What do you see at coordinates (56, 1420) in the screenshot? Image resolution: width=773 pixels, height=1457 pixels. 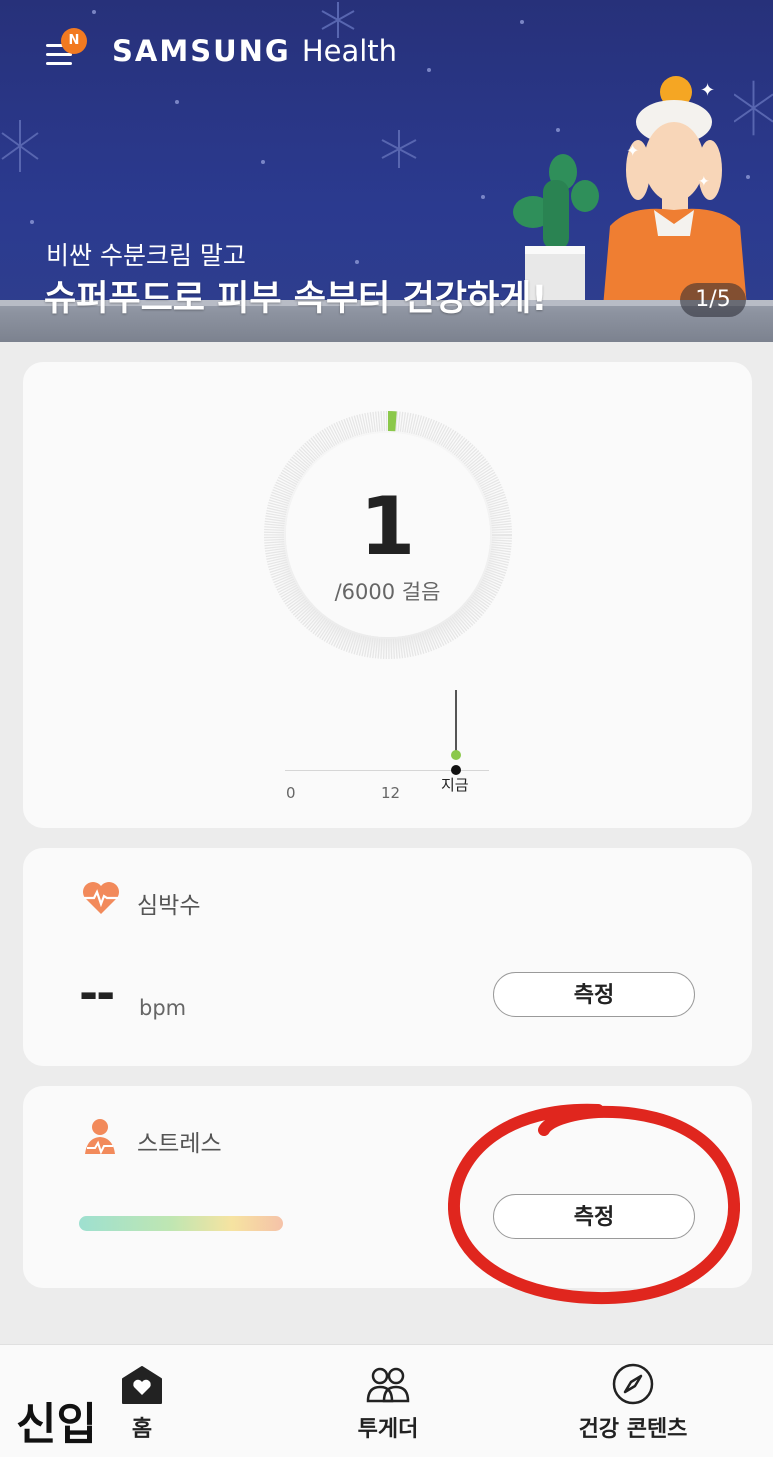 I see `annotation-overlay-text: 신입` at bounding box center [56, 1420].